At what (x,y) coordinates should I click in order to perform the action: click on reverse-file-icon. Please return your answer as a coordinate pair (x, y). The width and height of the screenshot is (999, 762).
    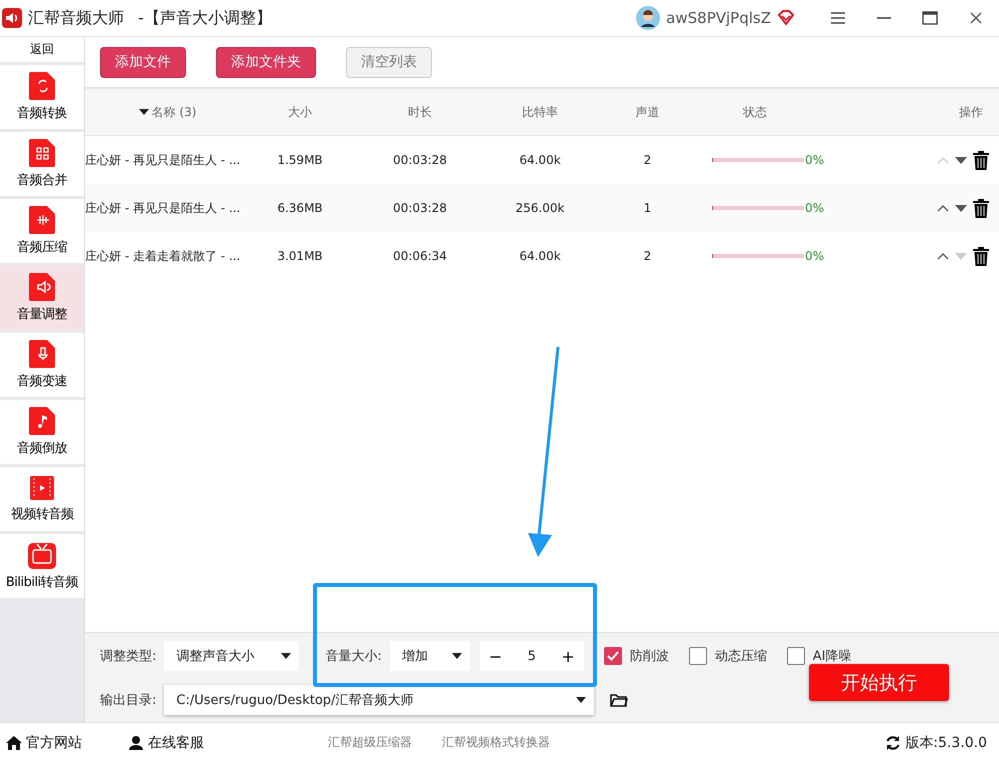
    Looking at the image, I should click on (42, 421).